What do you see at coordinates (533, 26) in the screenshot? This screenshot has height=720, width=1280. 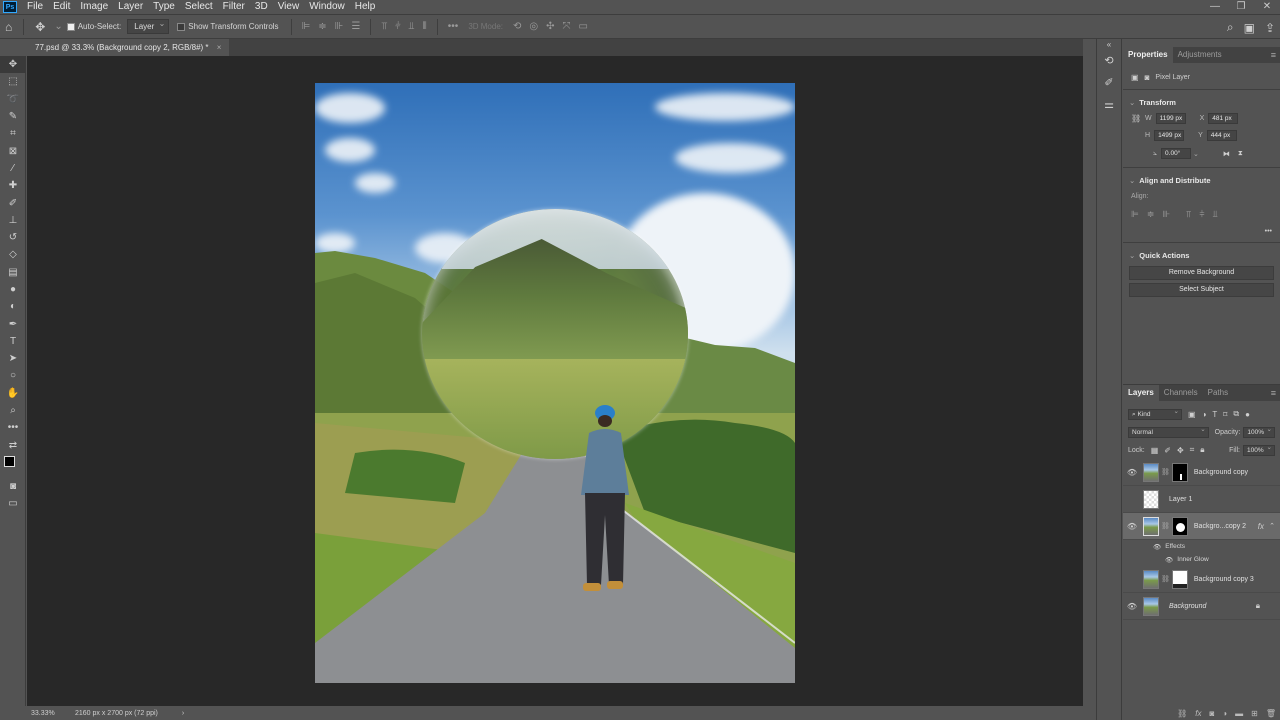 I see `3d-roll-icon: ◎` at bounding box center [533, 26].